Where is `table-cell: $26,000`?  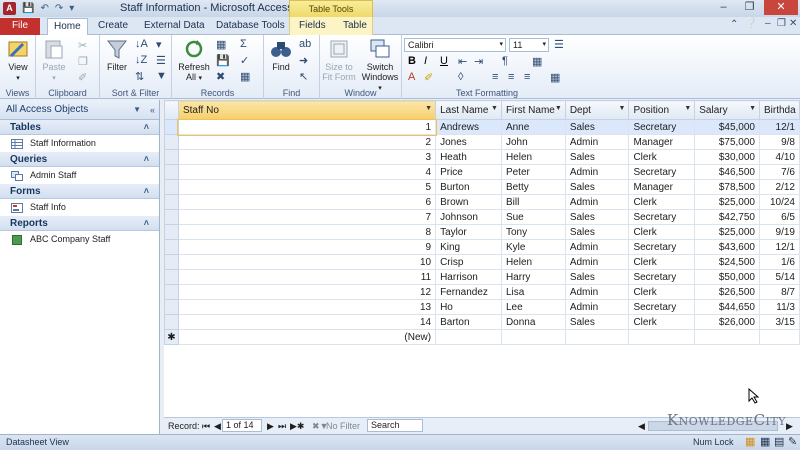 table-cell: $26,000 is located at coordinates (727, 322).